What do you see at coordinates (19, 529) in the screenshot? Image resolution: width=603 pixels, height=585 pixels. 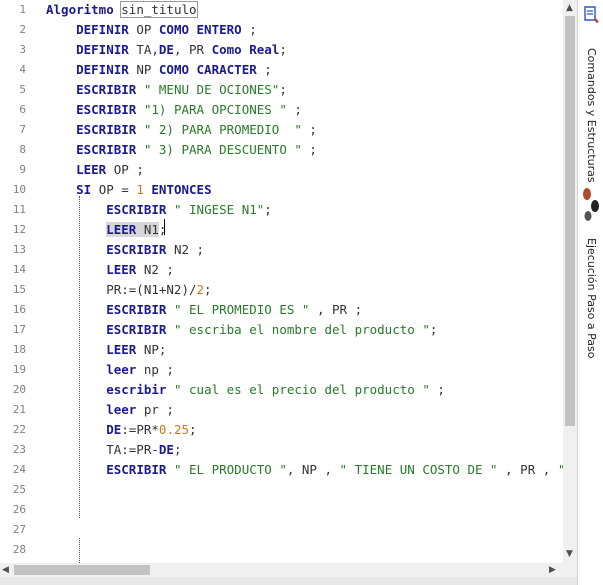 I see `line-number: 27` at bounding box center [19, 529].